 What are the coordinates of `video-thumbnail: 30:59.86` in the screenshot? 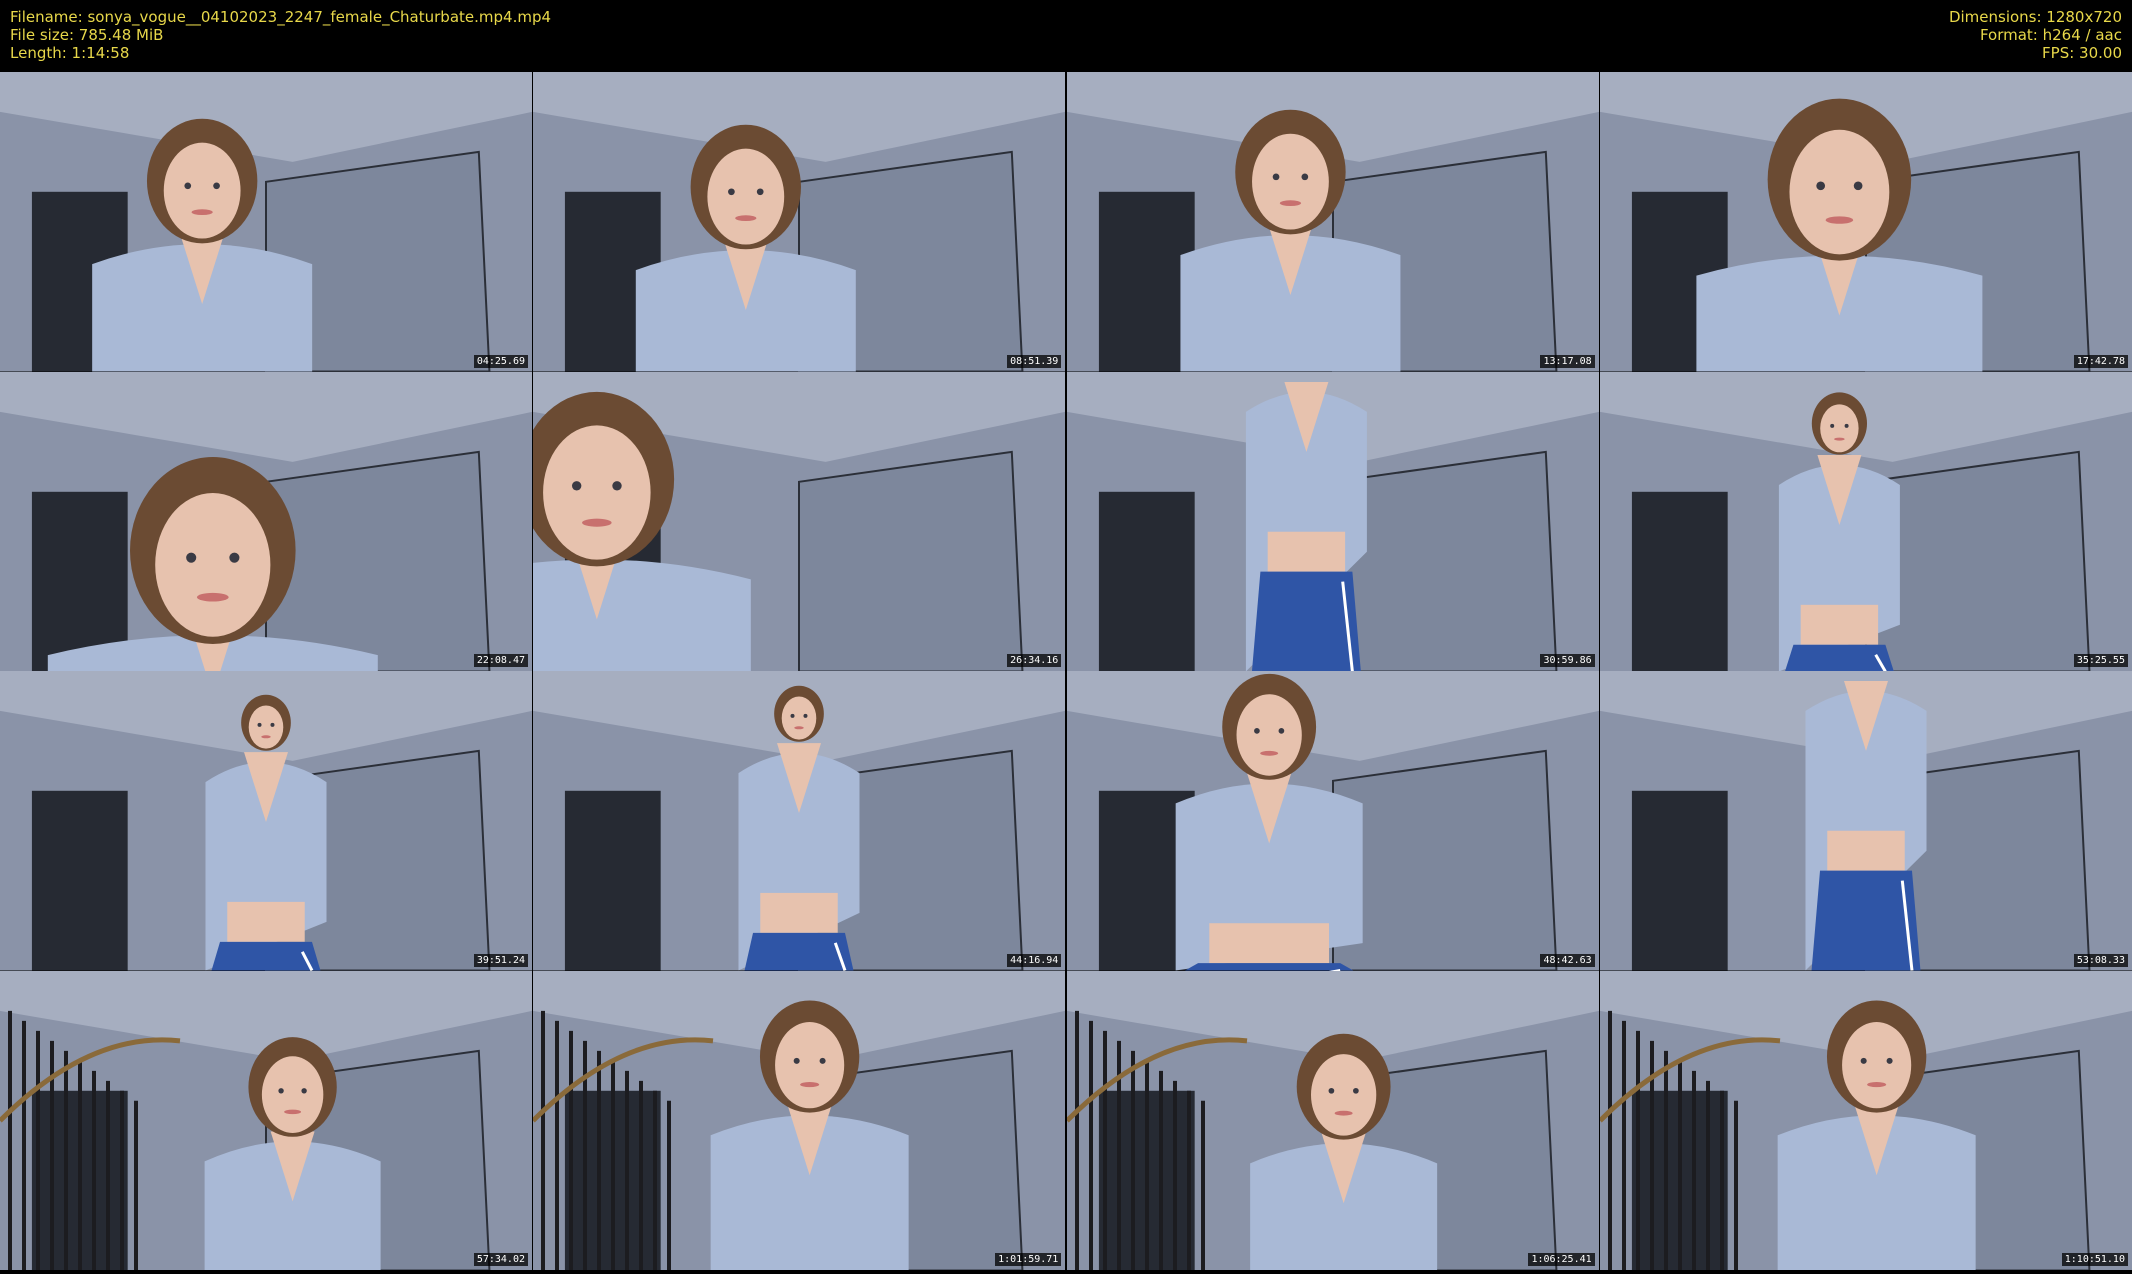 It's located at (1332, 521).